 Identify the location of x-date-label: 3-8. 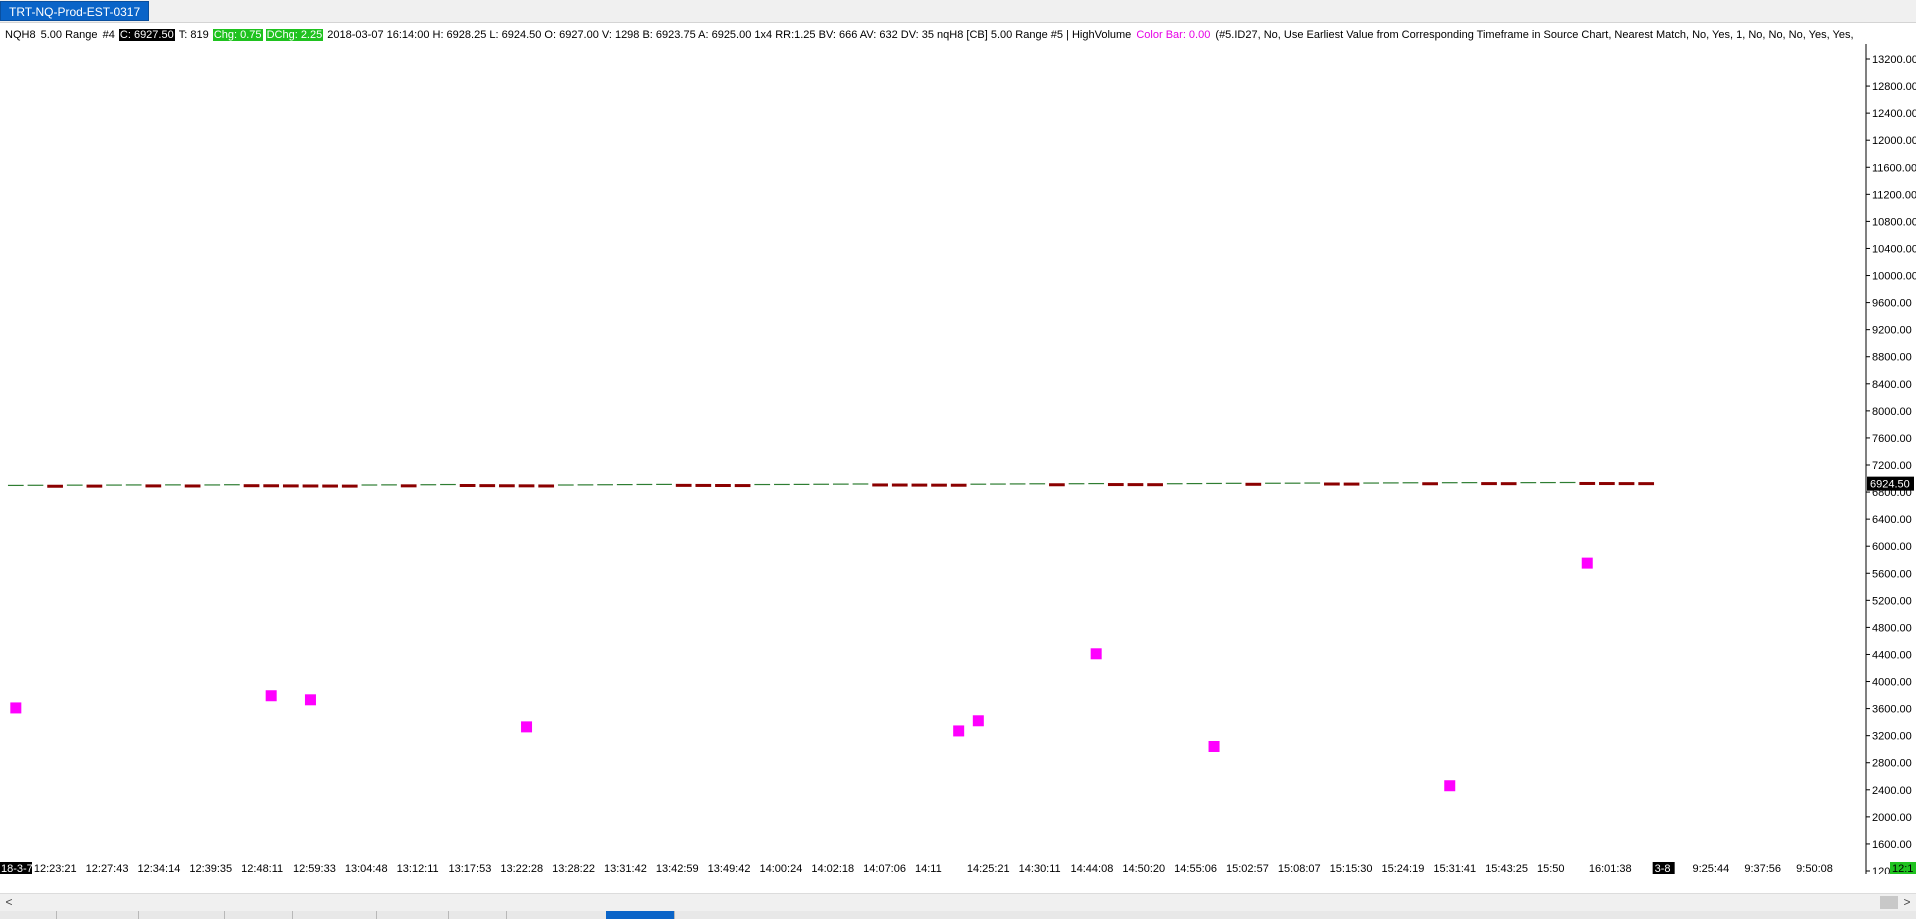
(1663, 868).